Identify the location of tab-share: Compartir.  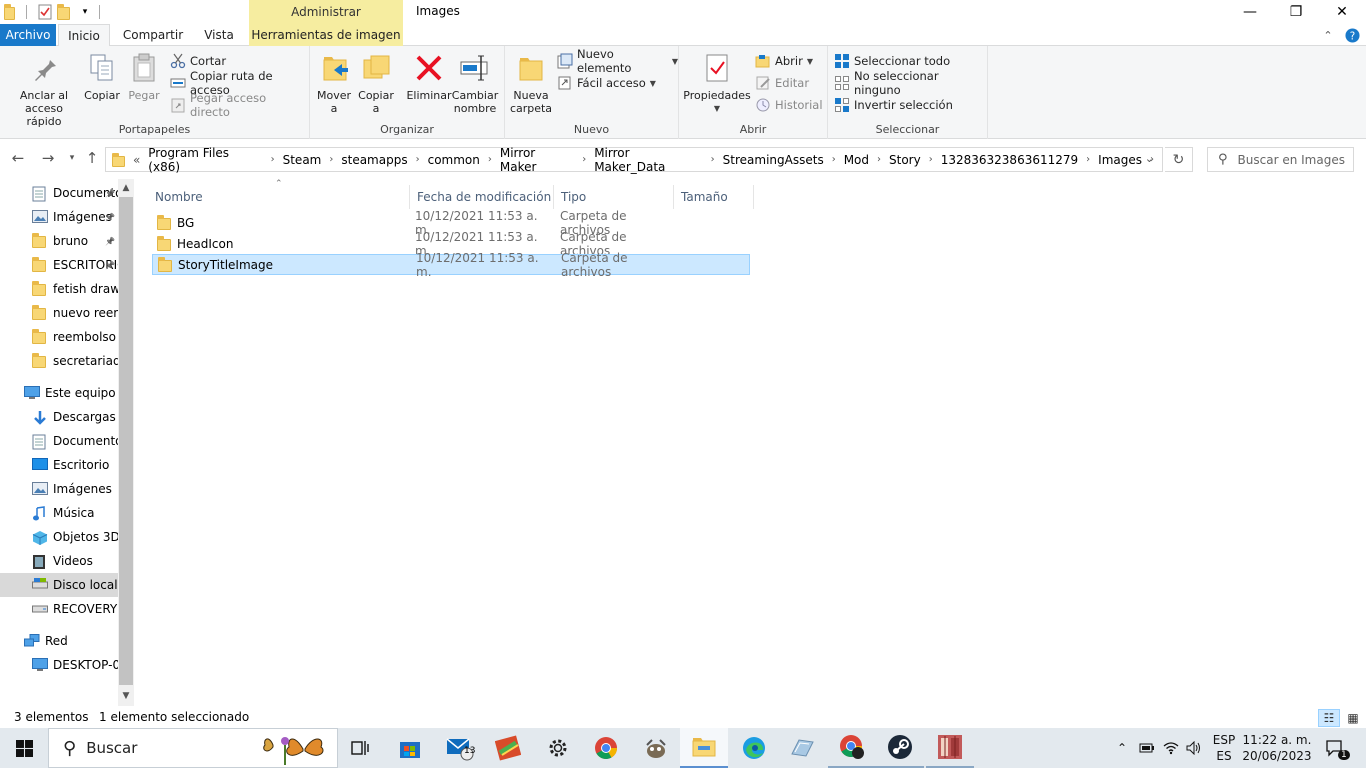
(153, 35).